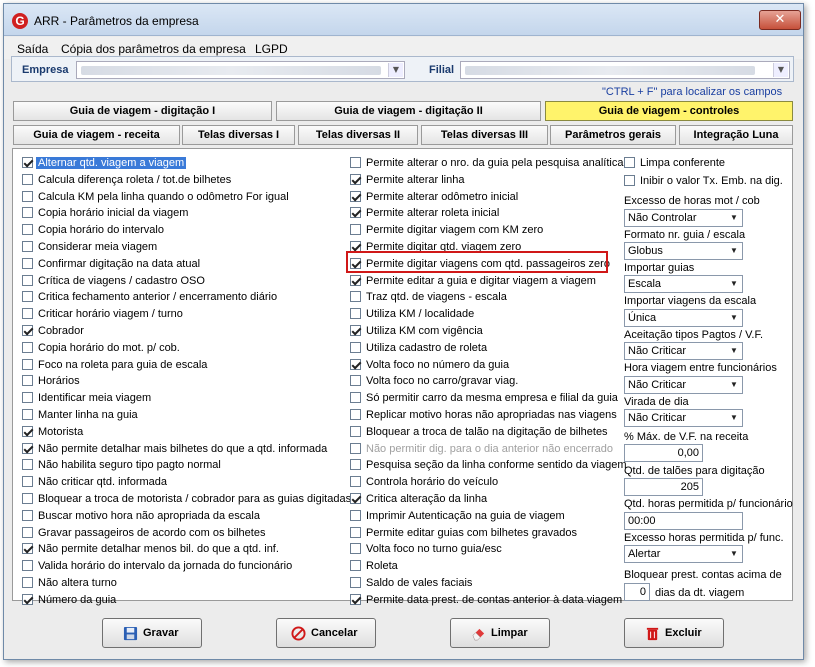 The width and height of the screenshot is (815, 667). I want to click on formato-guia-select: Globus ▼, so click(683, 251).